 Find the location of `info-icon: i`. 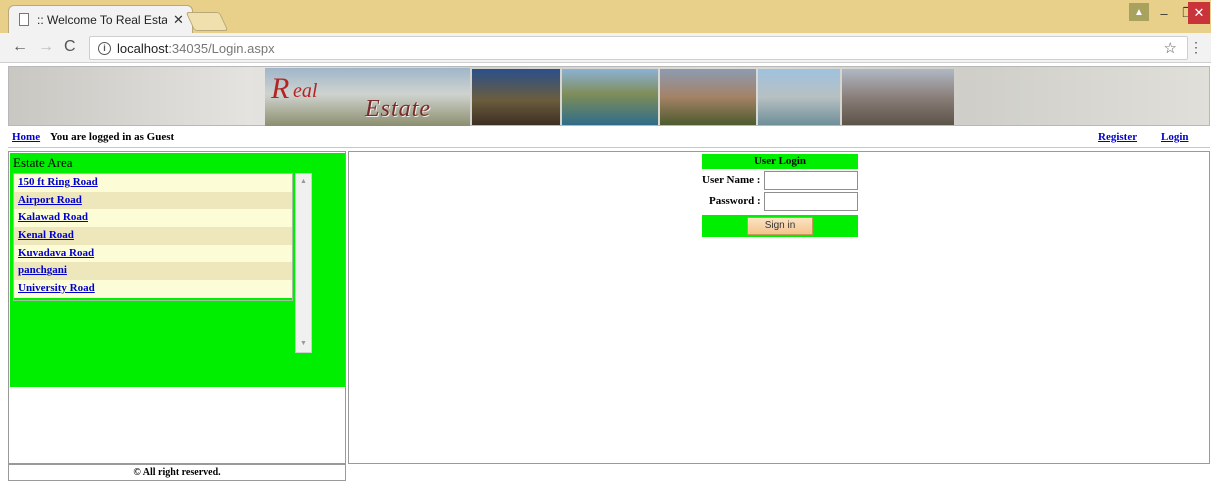

info-icon: i is located at coordinates (104, 48).